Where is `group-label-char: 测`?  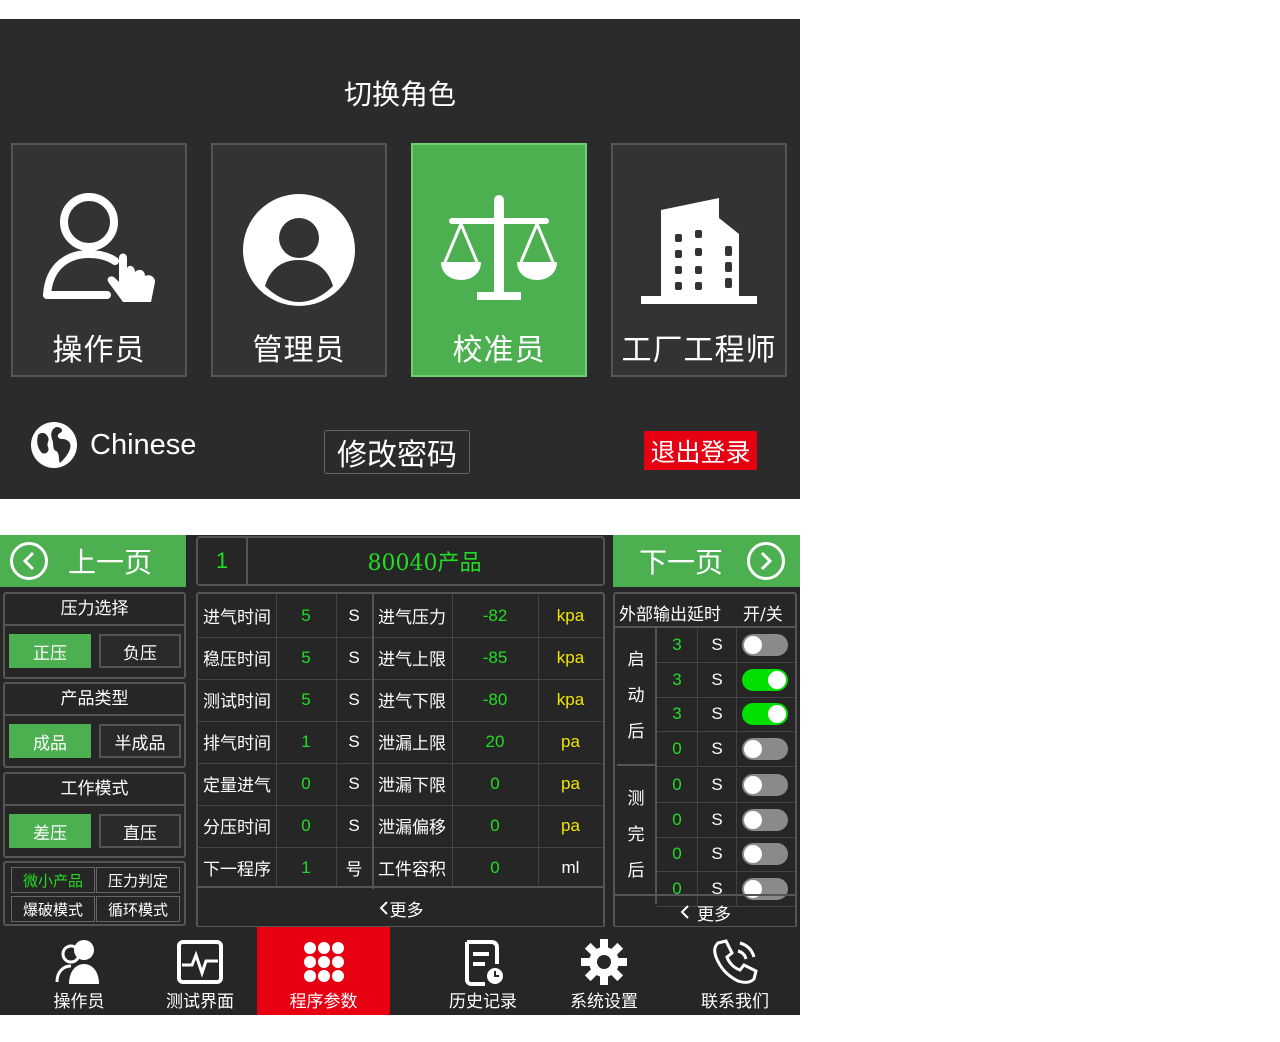 group-label-char: 测 is located at coordinates (636, 799).